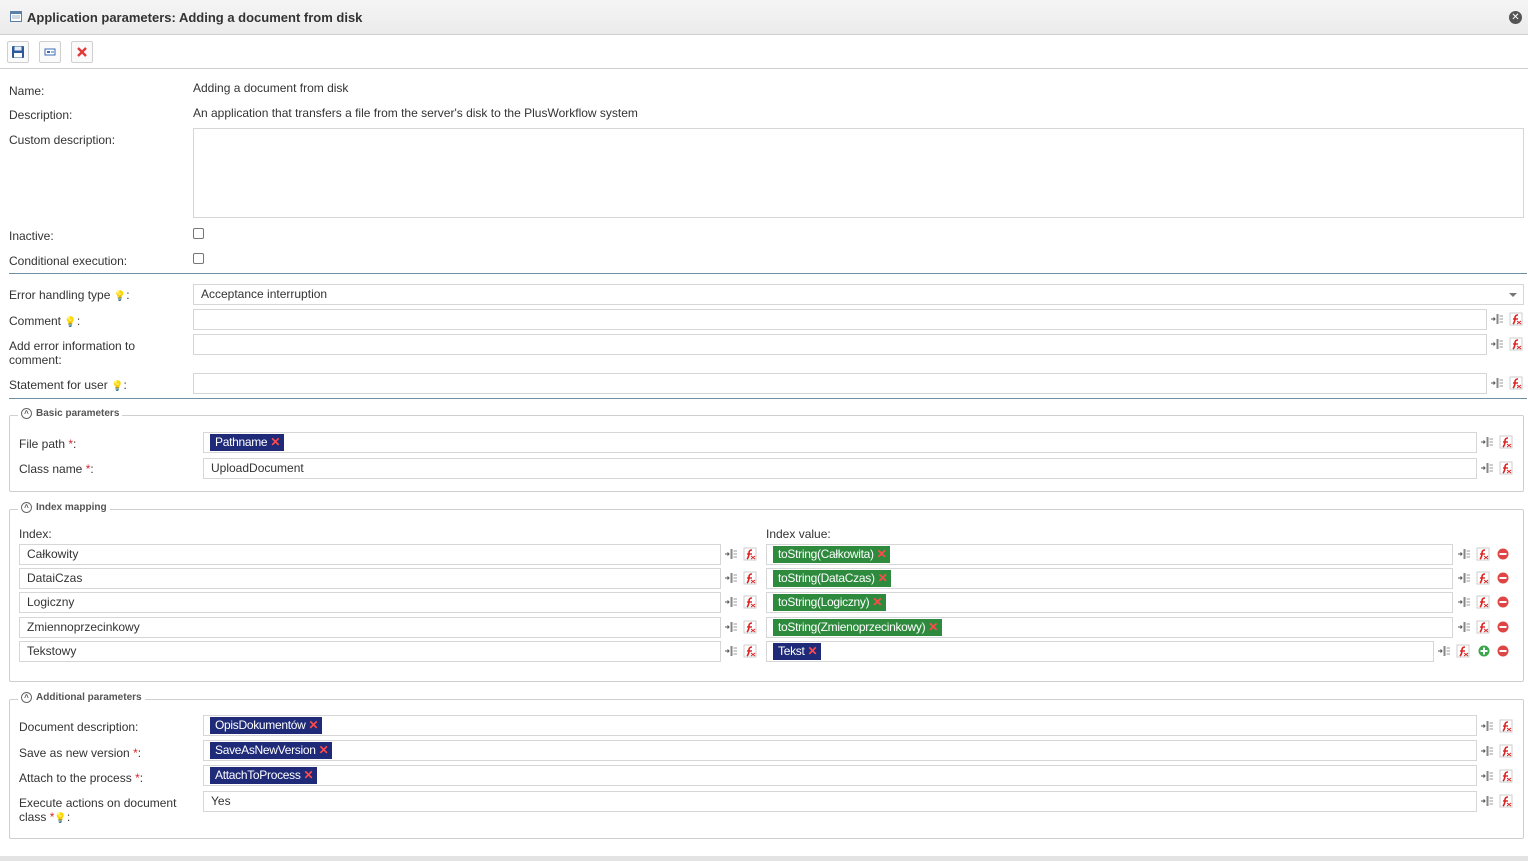  I want to click on index-value-input: toString(Logiczny) ✕, so click(1109, 602).